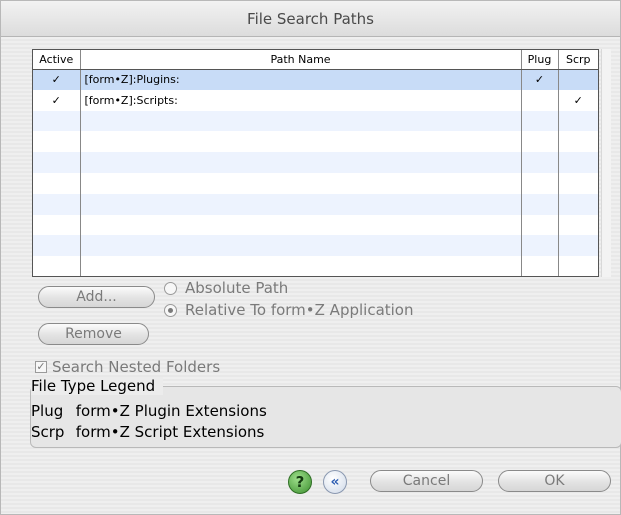 Image resolution: width=621 pixels, height=515 pixels. I want to click on table-scrollbar, so click(606, 163).